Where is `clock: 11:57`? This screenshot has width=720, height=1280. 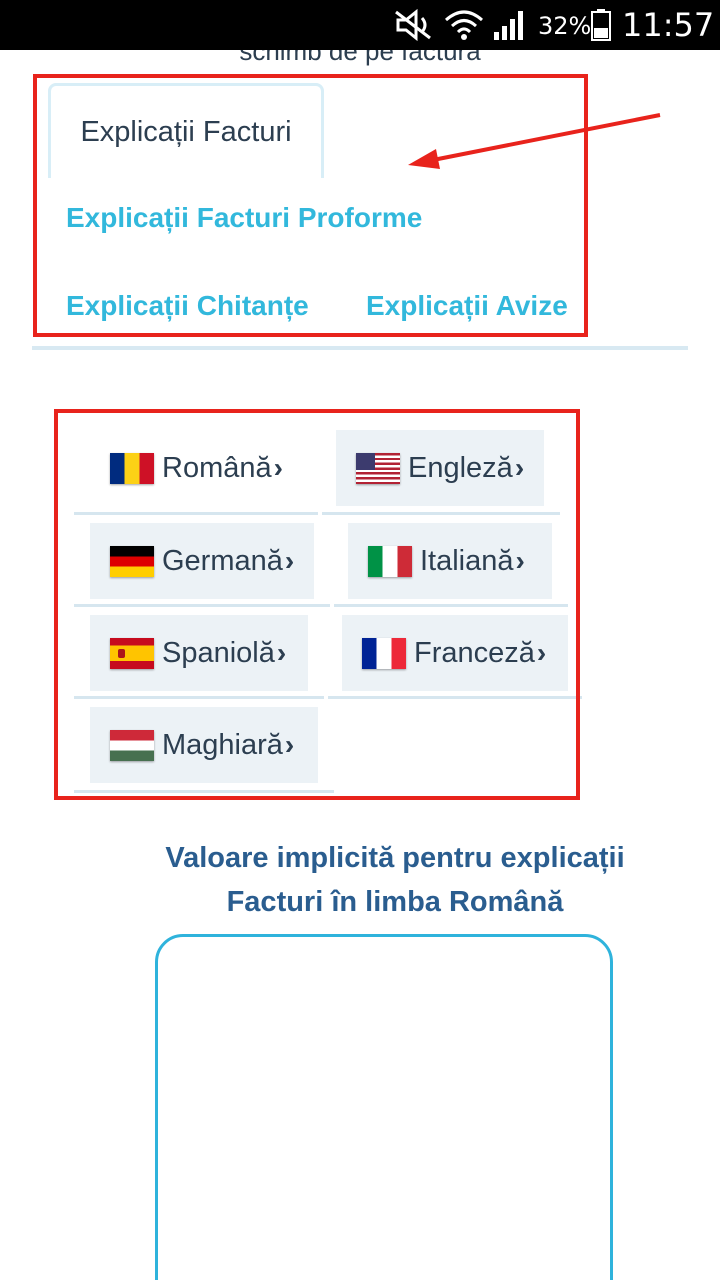
clock: 11:57 is located at coordinates (668, 25).